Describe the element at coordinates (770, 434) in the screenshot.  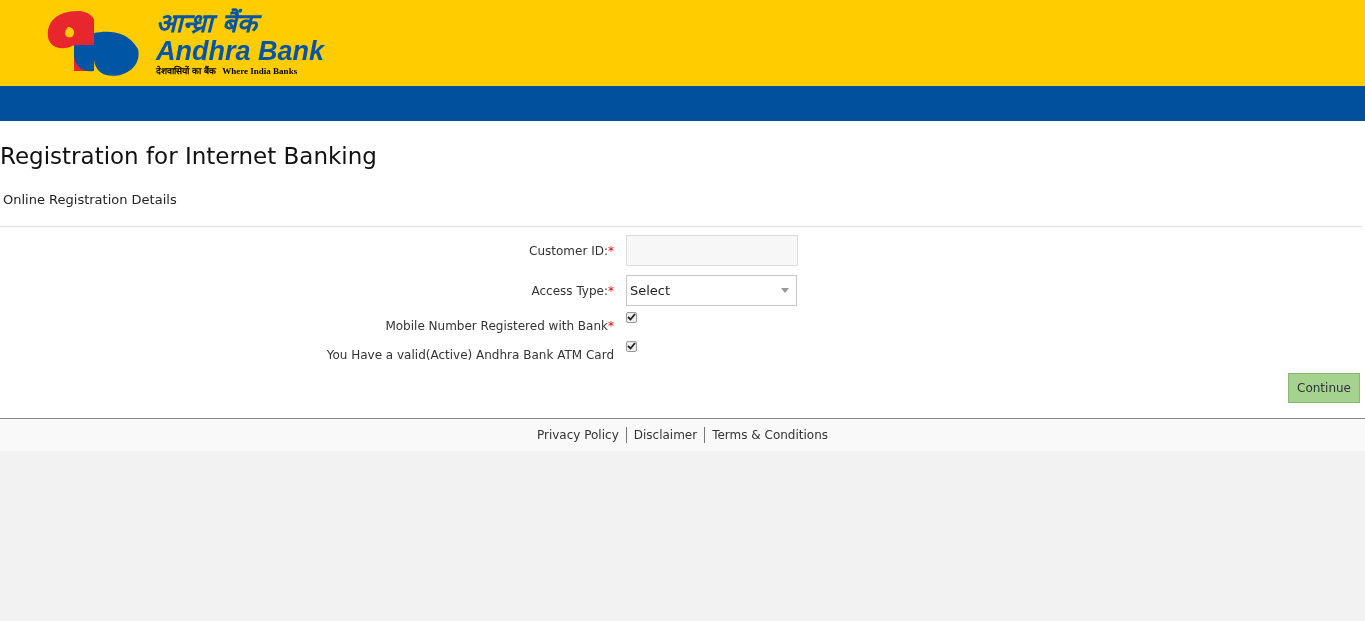
I see `footer-link: Terms & Conditions` at that location.